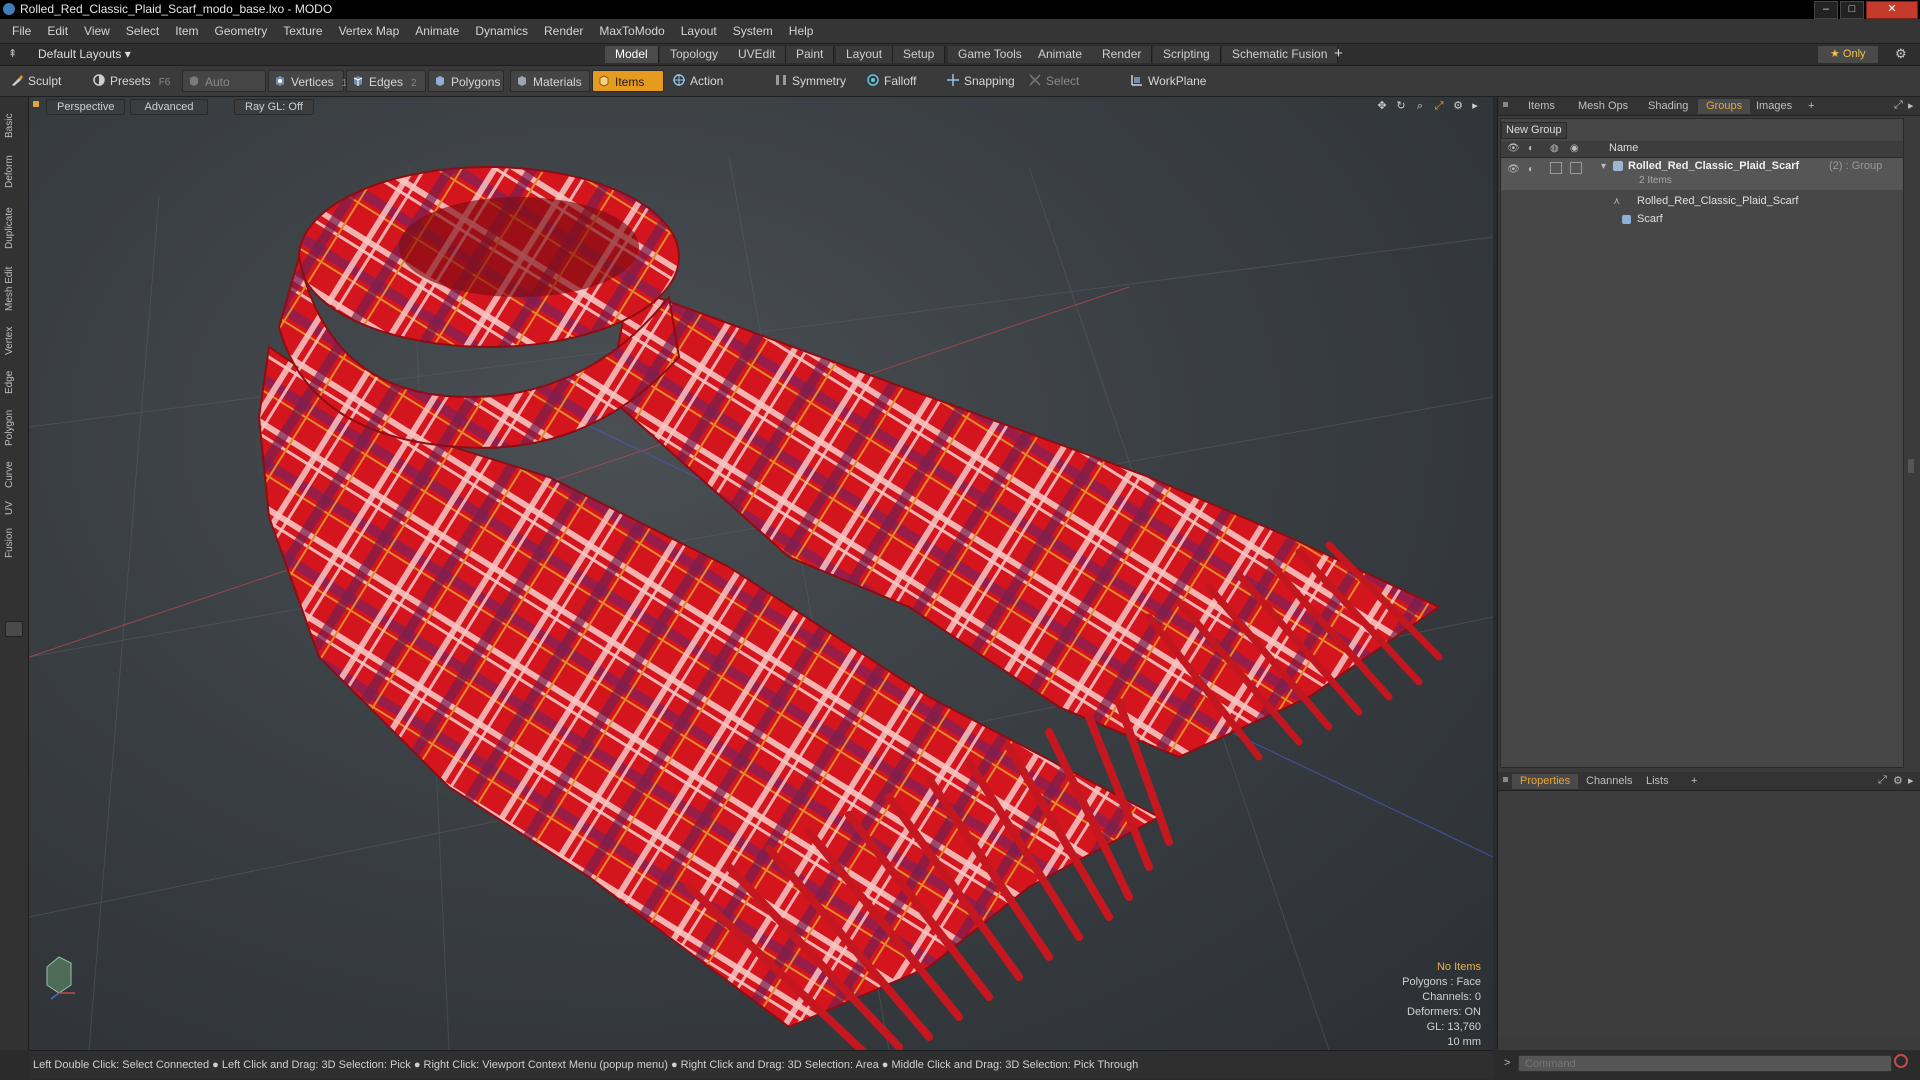 This screenshot has height=1080, width=1920. What do you see at coordinates (142, 31) in the screenshot?
I see `menu-select: Select` at bounding box center [142, 31].